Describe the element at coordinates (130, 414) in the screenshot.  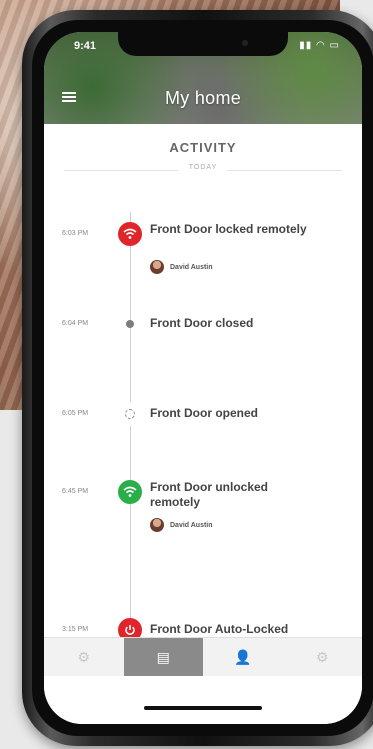
I see `dashed-ring-icon` at that location.